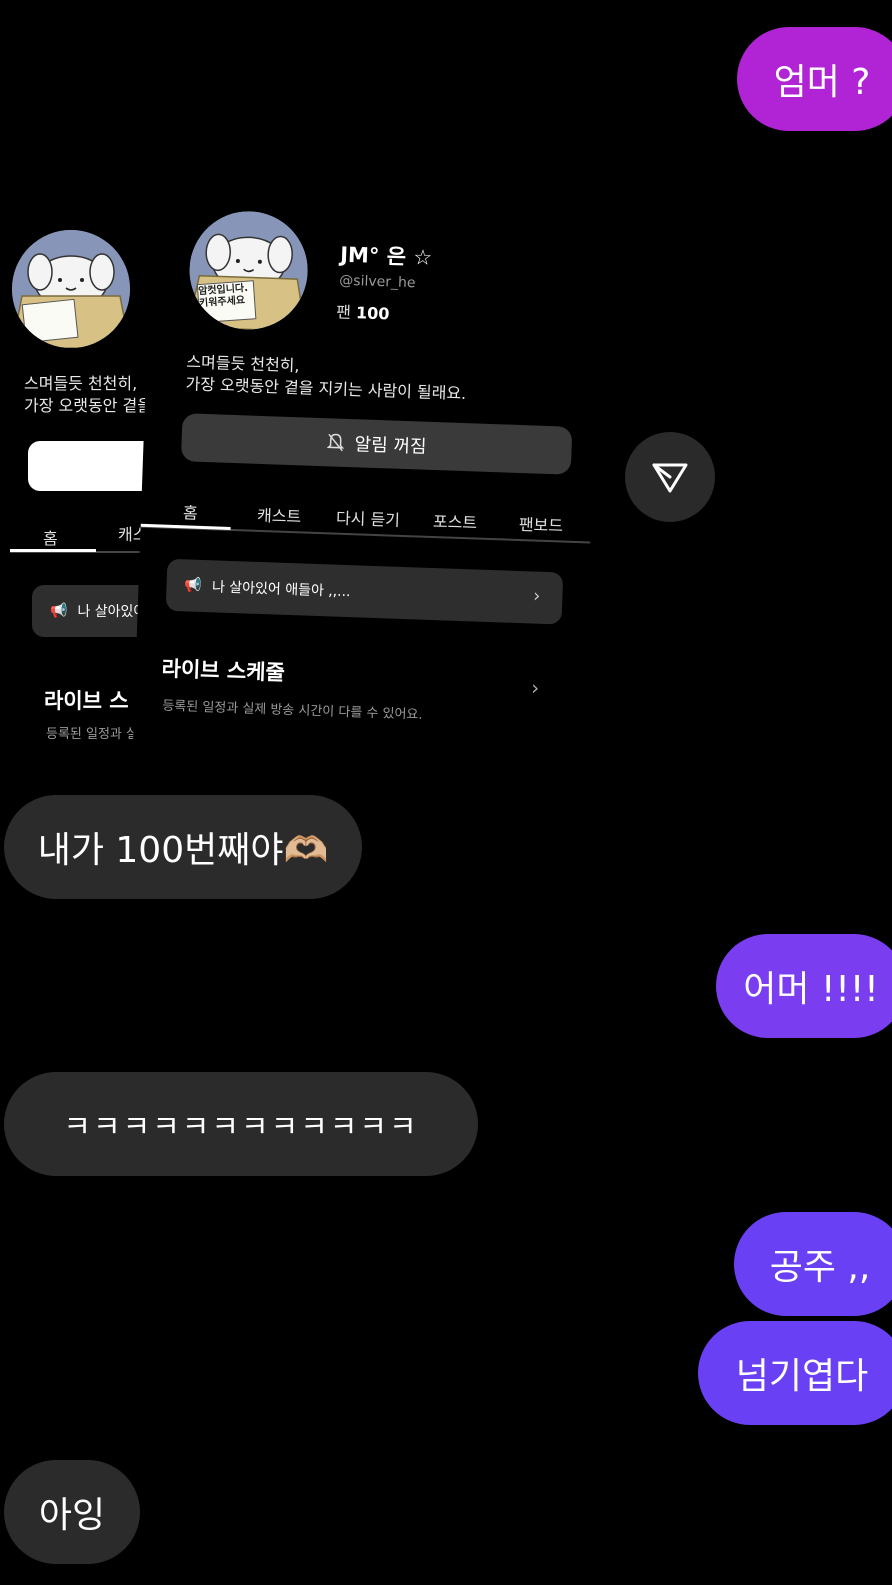  Describe the element at coordinates (372, 313) in the screenshot. I see `fan-count-value: 100` at that location.